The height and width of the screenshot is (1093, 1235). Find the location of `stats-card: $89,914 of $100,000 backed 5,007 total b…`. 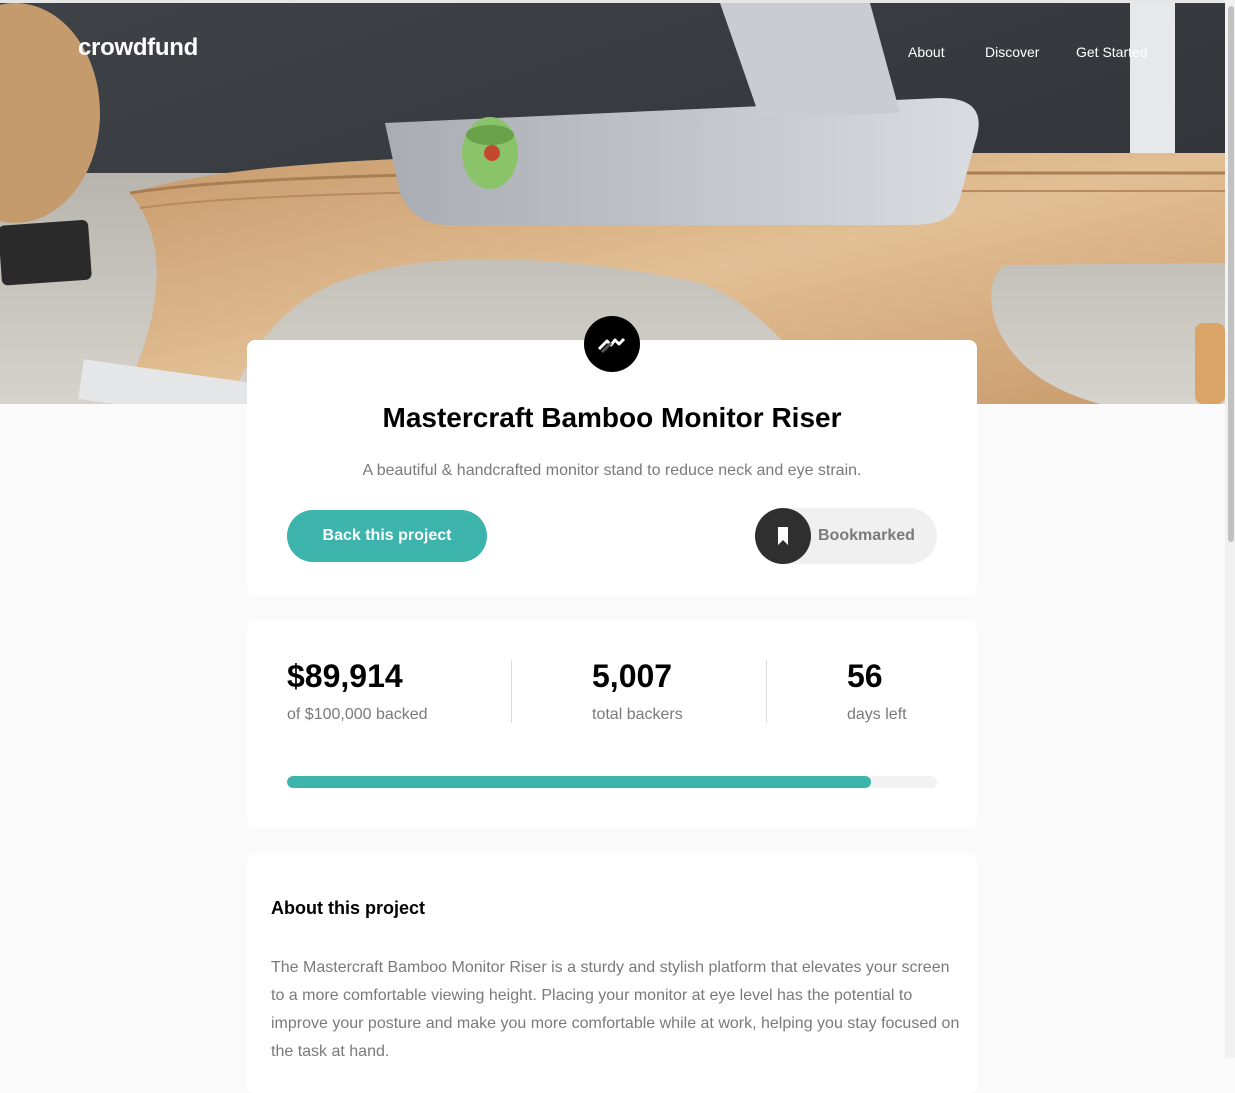

stats-card: $89,914 of $100,000 backed 5,007 total b… is located at coordinates (612, 724).